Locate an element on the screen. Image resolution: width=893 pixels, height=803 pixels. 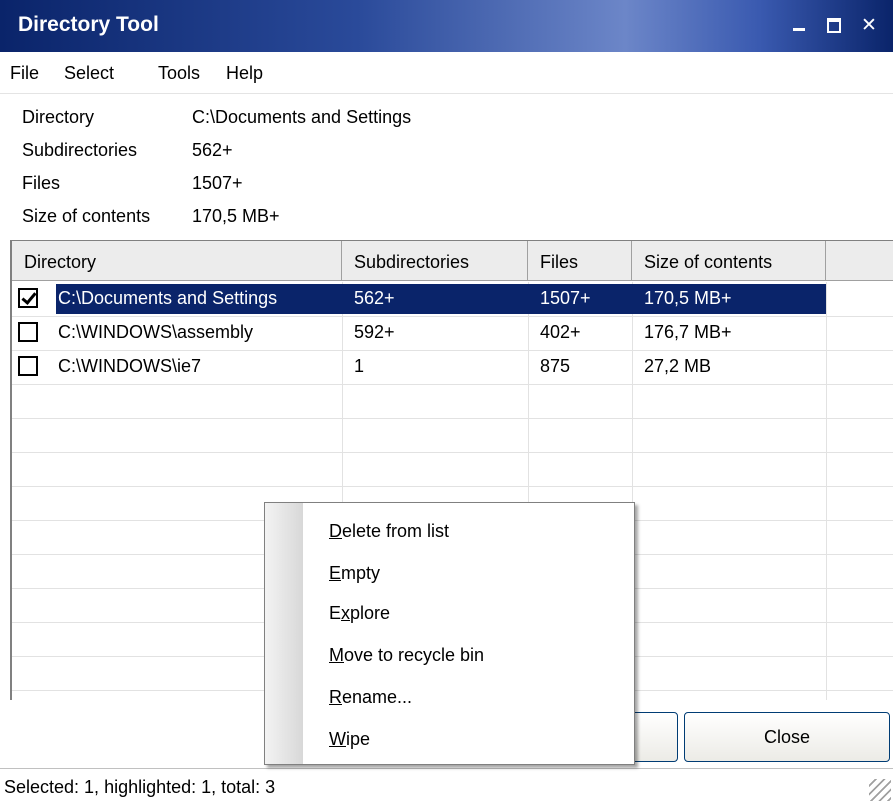
row-directory: C:\WINDOWS\assembly is located at coordinates (156, 332).